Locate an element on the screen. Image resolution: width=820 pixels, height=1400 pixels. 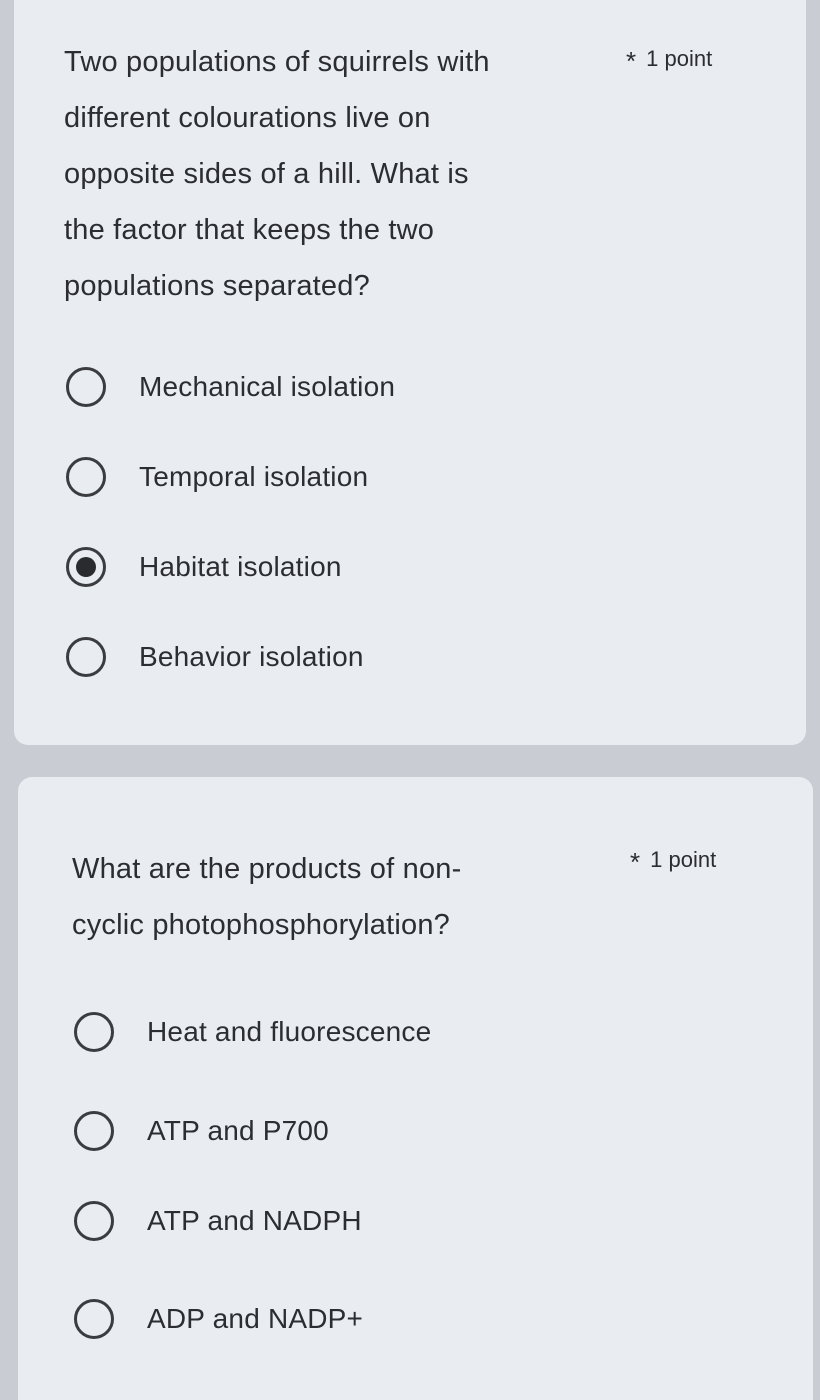
option-habitat-isolation: Habitat isolation is located at coordinates (204, 567).